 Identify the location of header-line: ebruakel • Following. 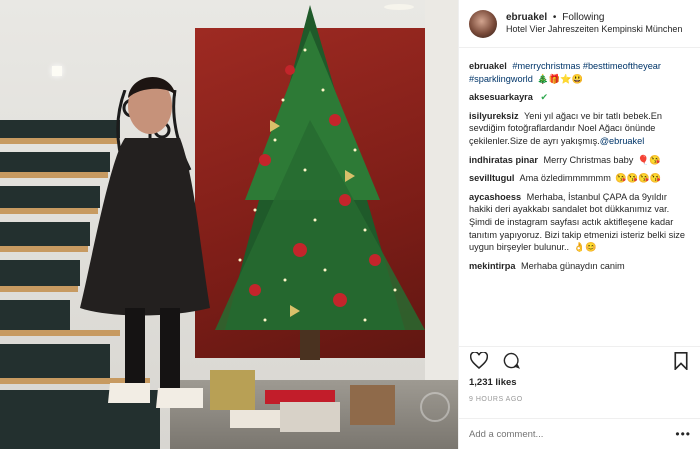
(594, 18).